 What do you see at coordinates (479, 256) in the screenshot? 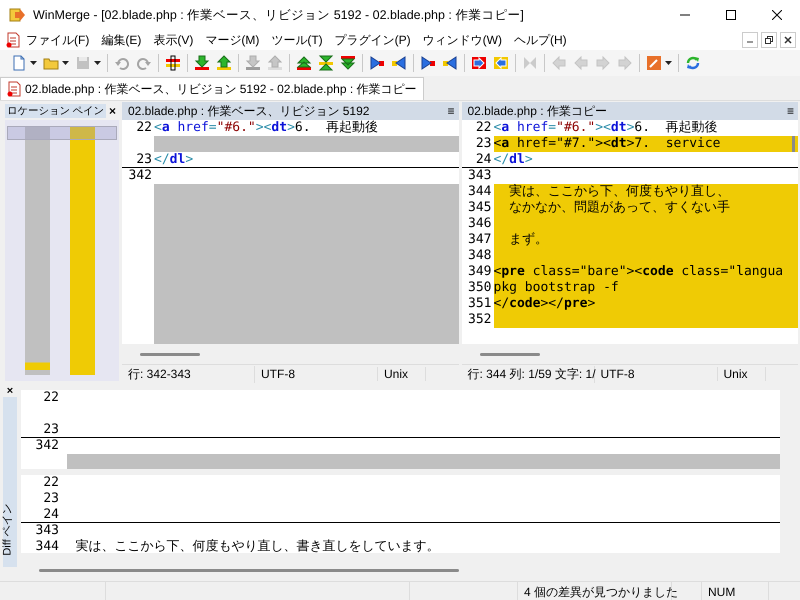
I see `line-number: 348` at bounding box center [479, 256].